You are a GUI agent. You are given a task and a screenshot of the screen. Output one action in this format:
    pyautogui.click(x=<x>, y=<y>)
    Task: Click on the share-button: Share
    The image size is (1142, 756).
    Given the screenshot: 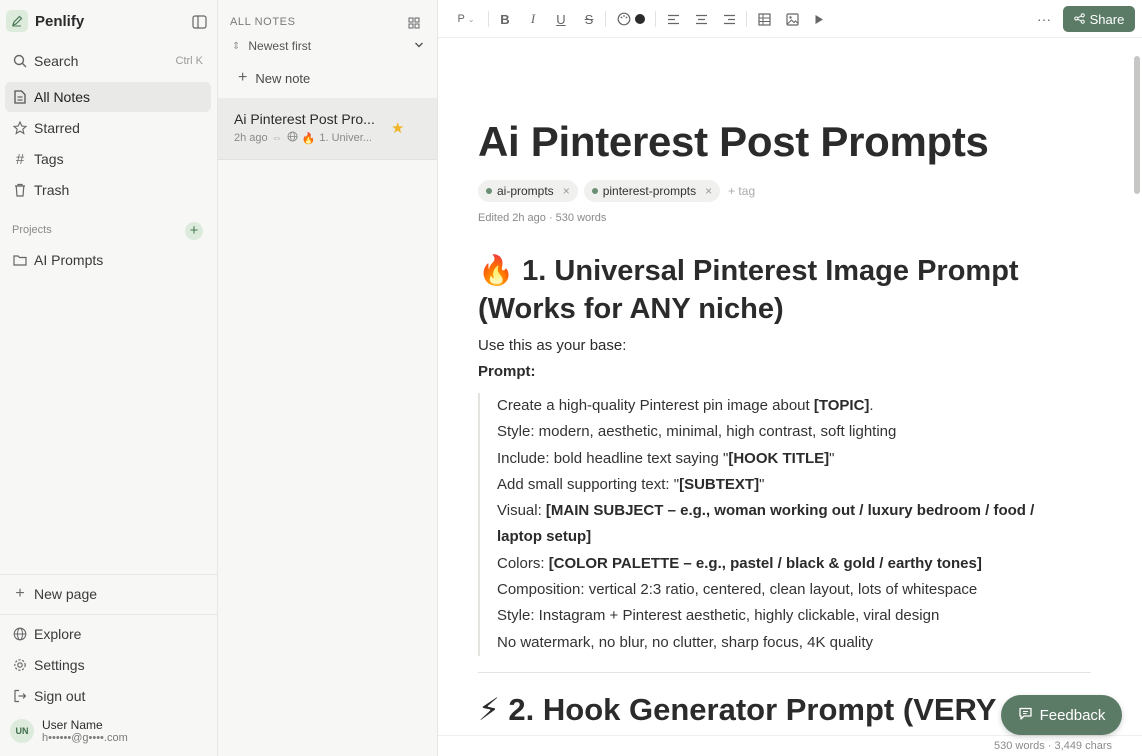 What is the action you would take?
    pyautogui.click(x=1099, y=19)
    